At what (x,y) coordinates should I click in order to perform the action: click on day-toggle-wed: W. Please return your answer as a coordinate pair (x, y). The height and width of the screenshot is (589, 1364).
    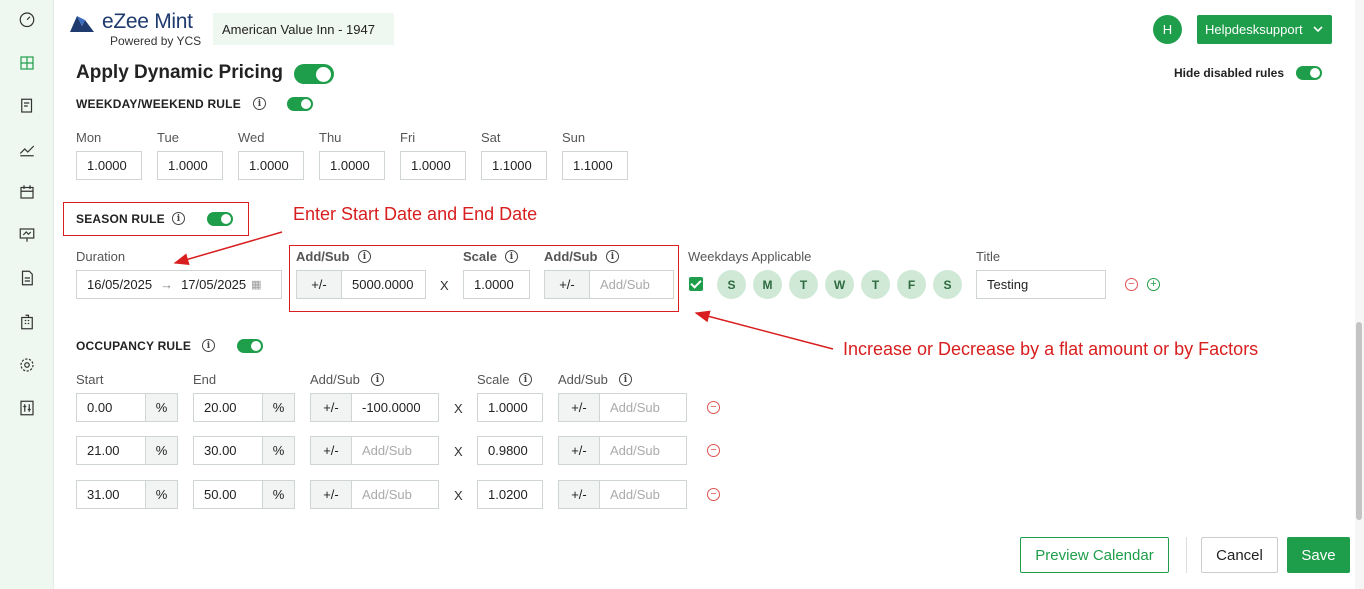
    Looking at the image, I should click on (839, 284).